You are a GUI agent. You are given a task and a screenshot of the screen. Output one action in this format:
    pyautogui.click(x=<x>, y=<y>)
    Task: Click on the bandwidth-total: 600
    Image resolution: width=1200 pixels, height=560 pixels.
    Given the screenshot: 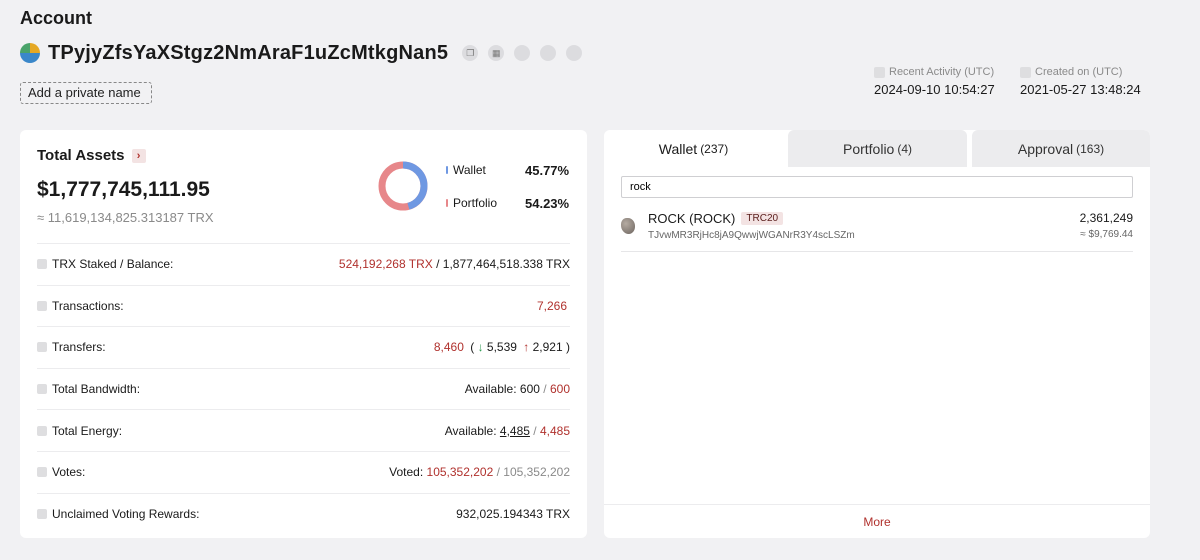 What is the action you would take?
    pyautogui.click(x=559, y=389)
    